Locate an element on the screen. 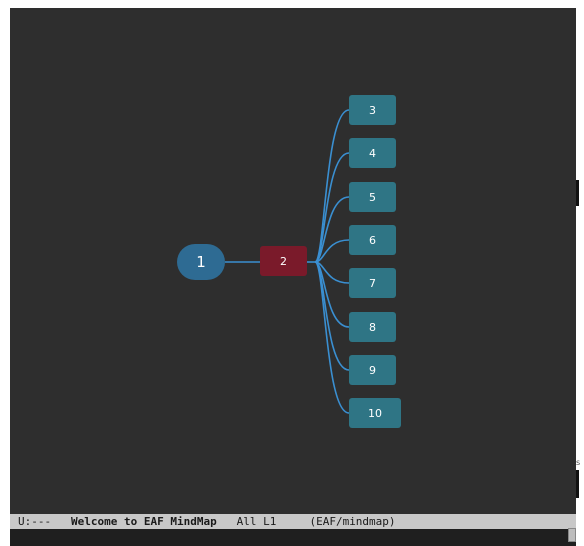  leaf-node-label: 5 is located at coordinates (372, 197).